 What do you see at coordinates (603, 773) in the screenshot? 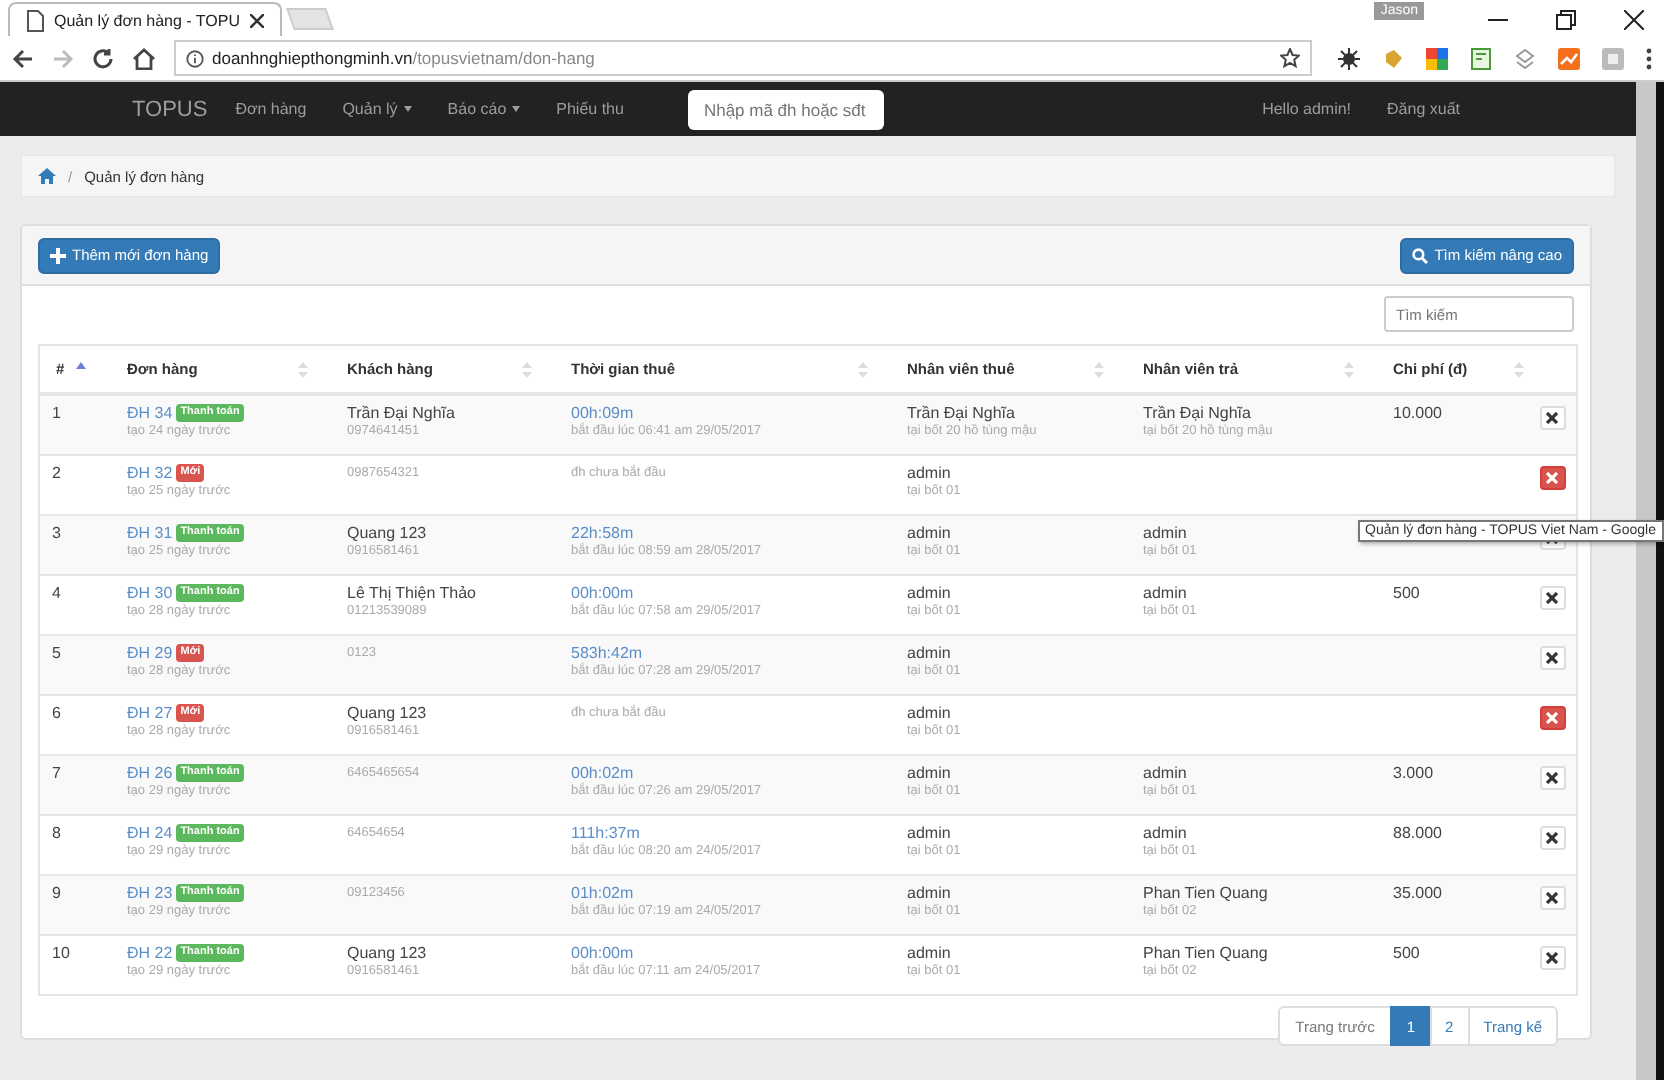
I see `duration-text: 00h:02m` at bounding box center [603, 773].